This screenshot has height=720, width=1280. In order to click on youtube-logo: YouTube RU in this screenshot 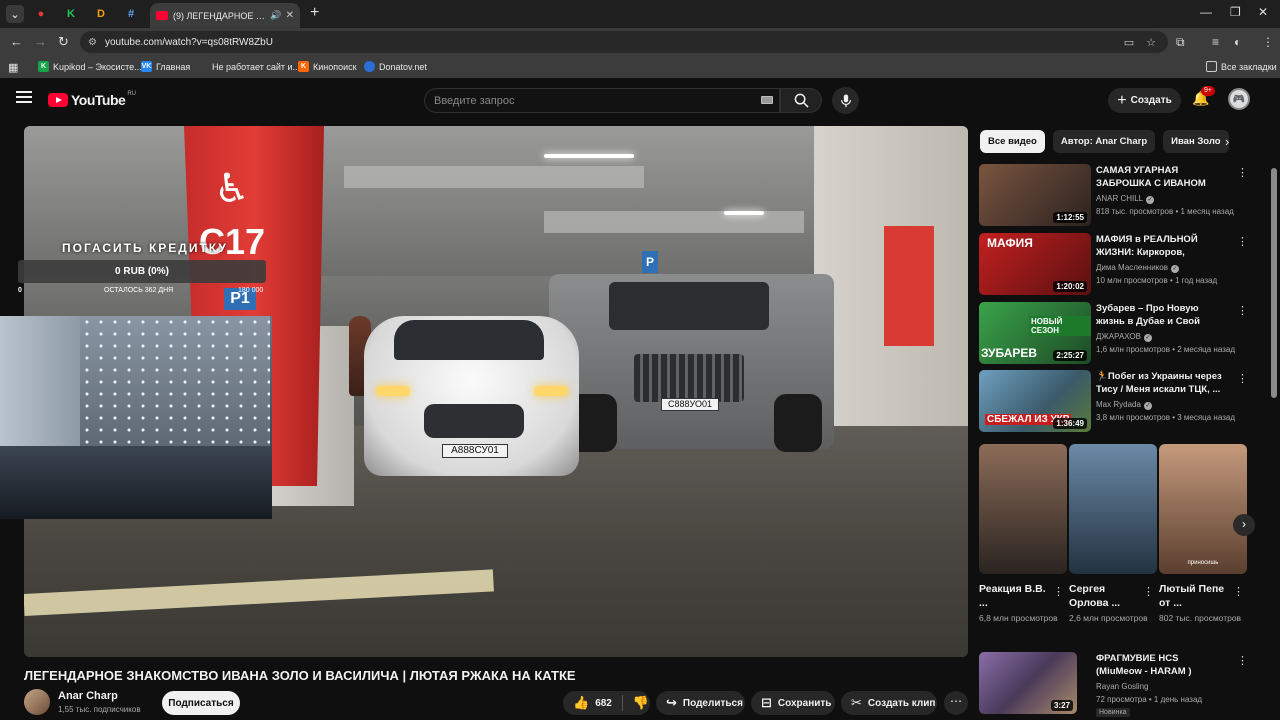, I will do `click(92, 99)`.